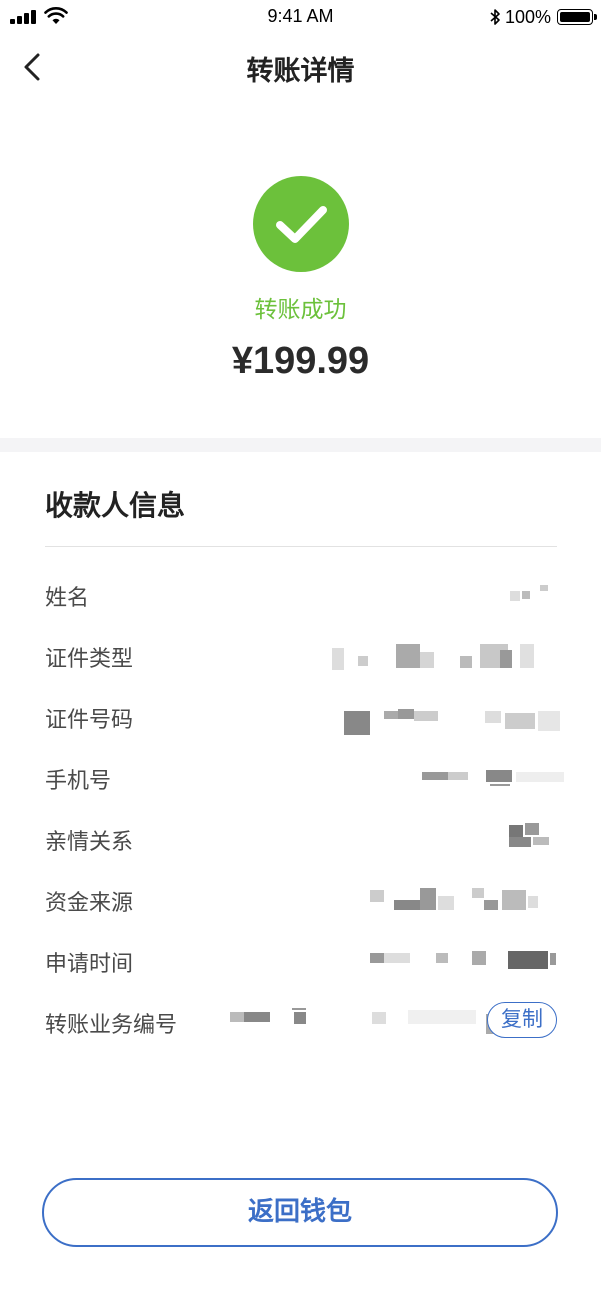  Describe the element at coordinates (300, 445) in the screenshot. I see `section-divider` at that location.